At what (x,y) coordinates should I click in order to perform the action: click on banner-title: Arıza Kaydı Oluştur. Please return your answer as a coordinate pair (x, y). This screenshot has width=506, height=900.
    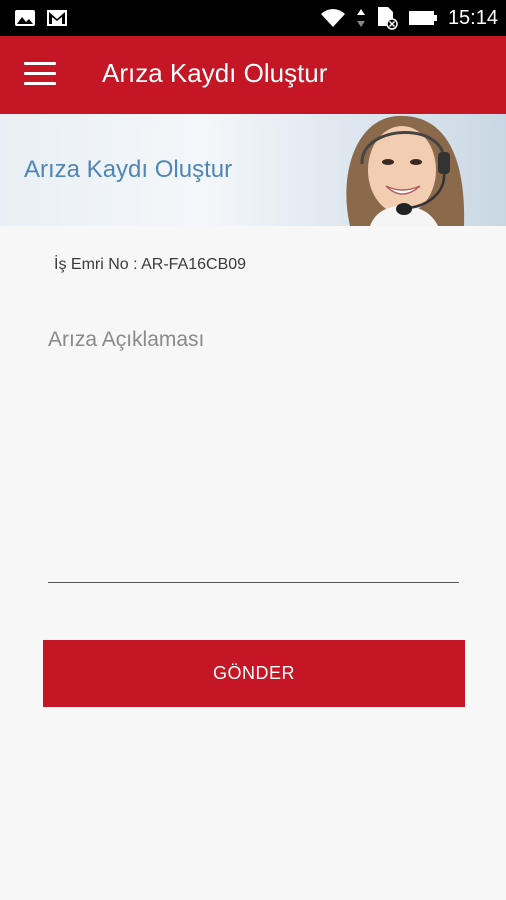
    Looking at the image, I should click on (128, 169).